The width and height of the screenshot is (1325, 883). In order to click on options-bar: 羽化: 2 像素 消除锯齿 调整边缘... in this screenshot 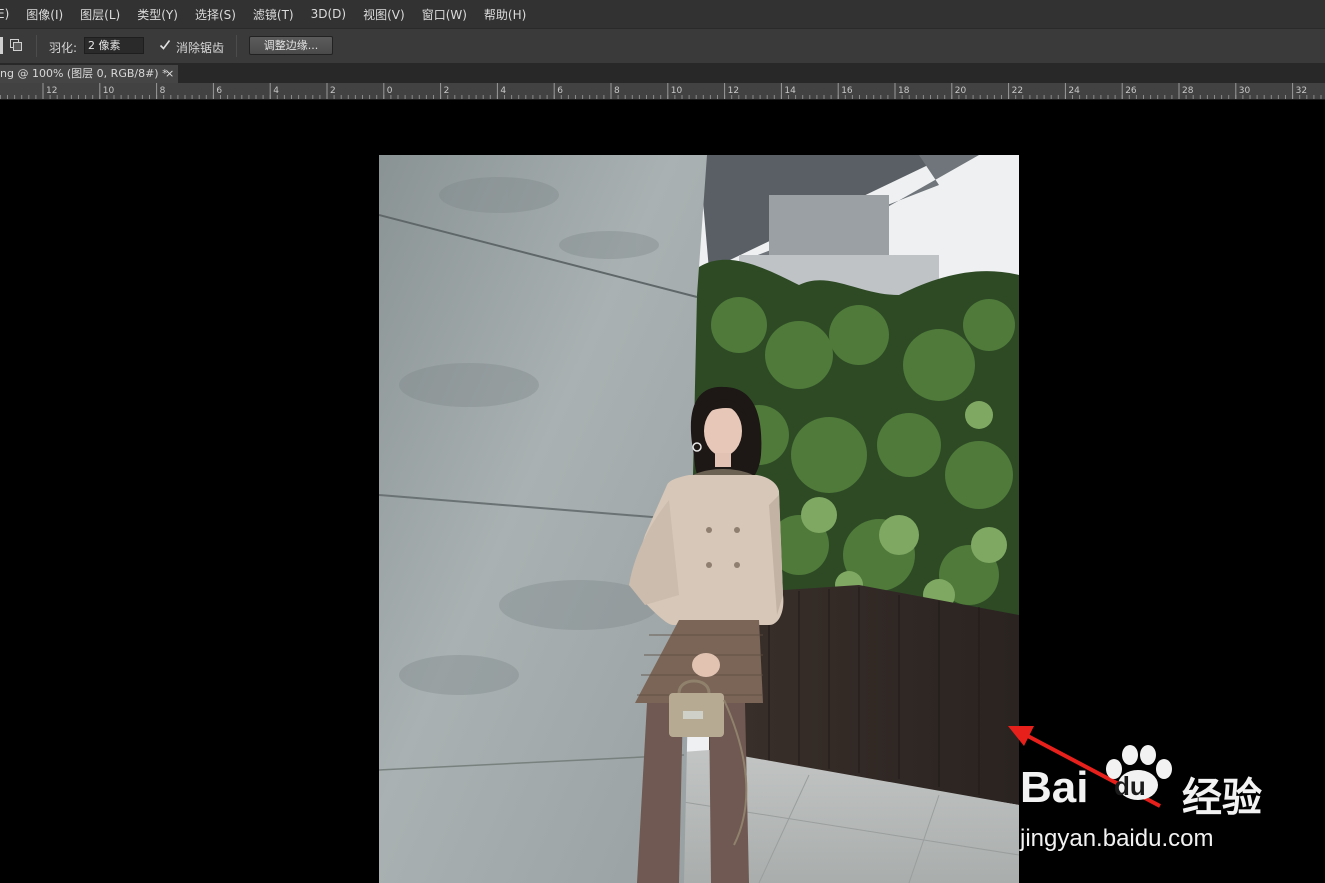, I will do `click(662, 46)`.